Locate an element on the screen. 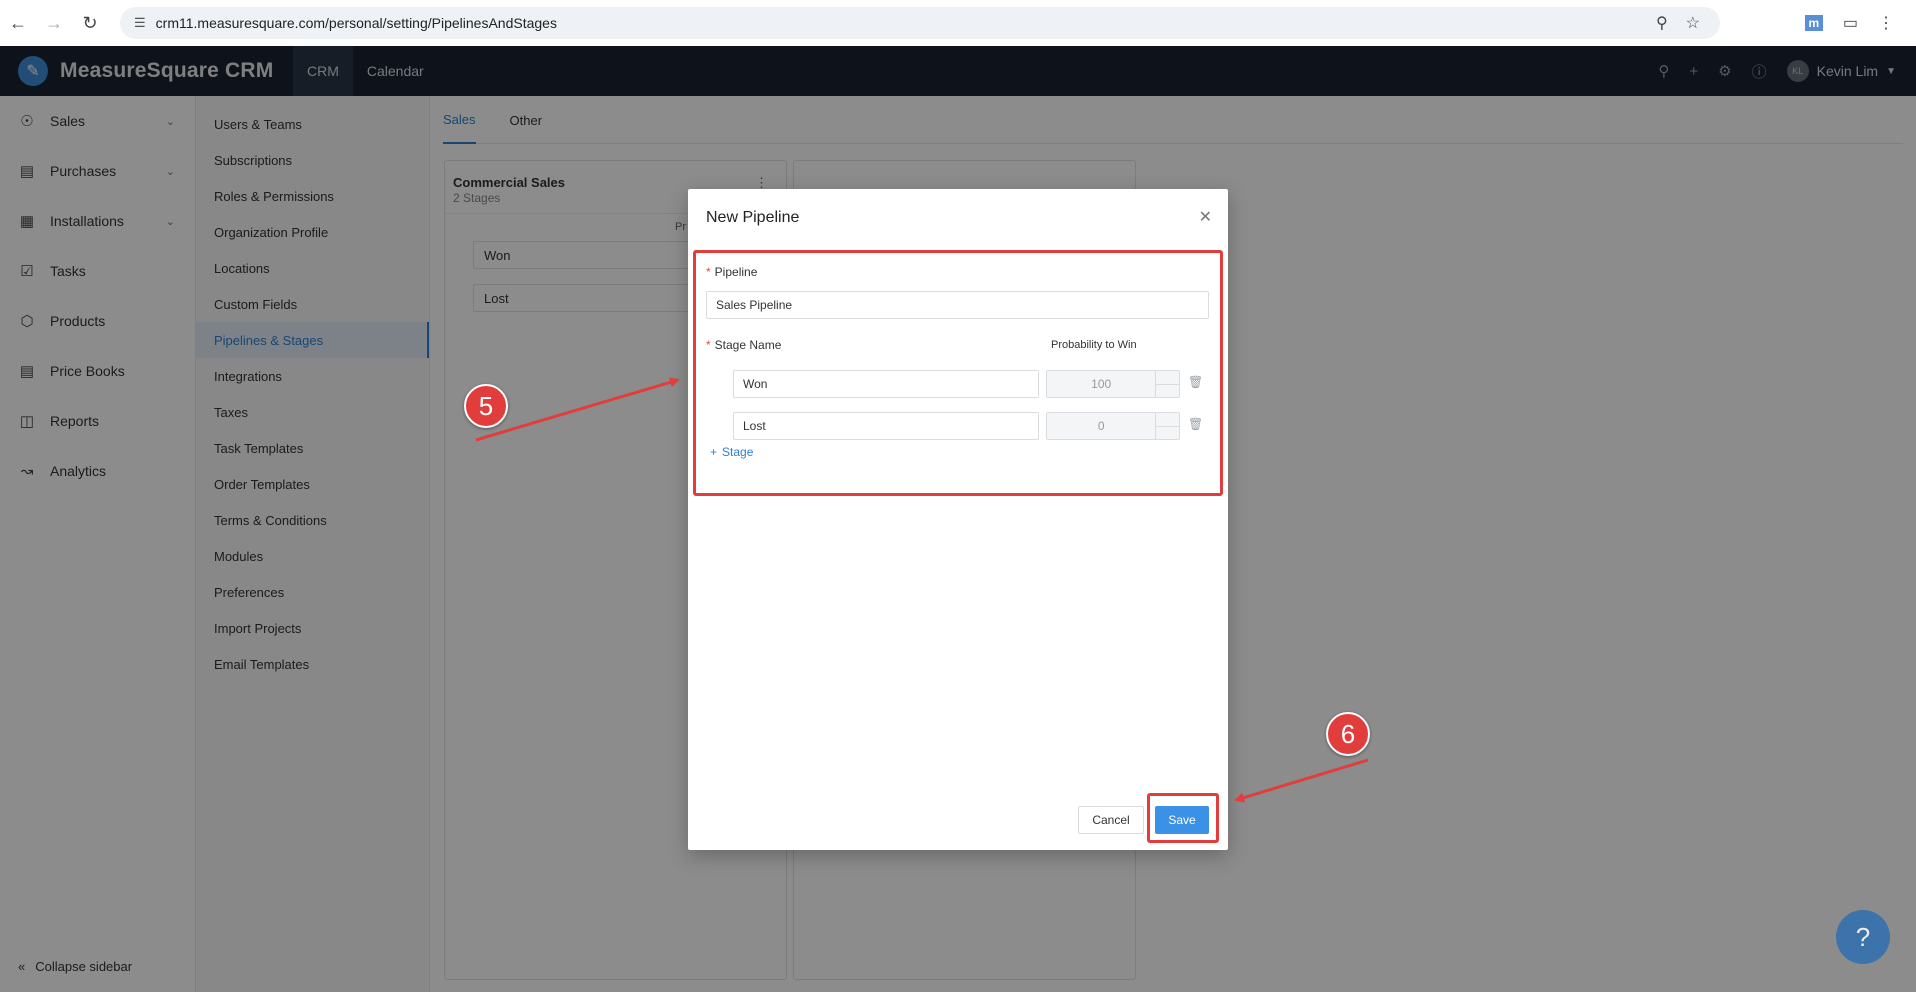 This screenshot has height=992, width=1916. step-marker-6: 6 is located at coordinates (1348, 734).